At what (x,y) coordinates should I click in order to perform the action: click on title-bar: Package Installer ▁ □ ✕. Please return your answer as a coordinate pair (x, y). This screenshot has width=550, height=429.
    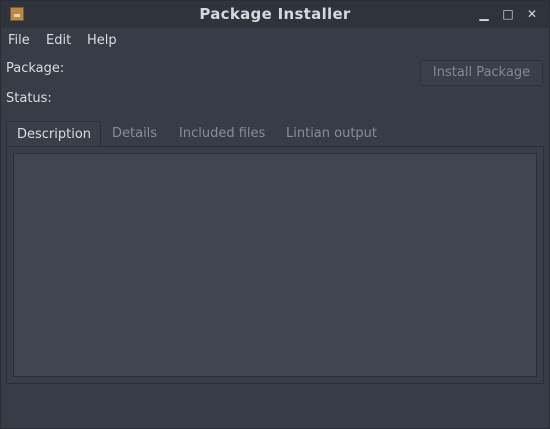
    Looking at the image, I should click on (275, 14).